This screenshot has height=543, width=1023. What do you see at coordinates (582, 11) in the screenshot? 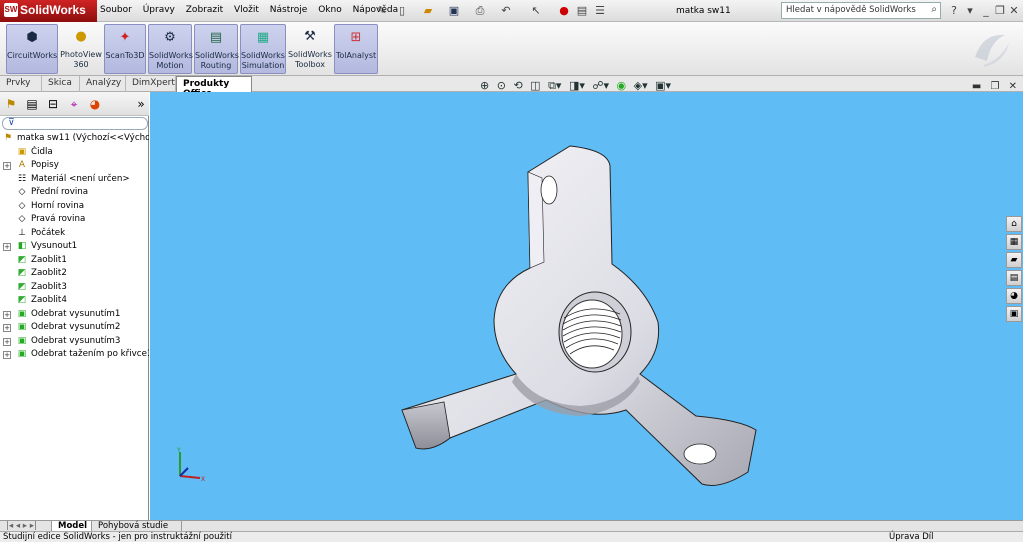
I see `file-properties-icon: ▤` at bounding box center [582, 11].